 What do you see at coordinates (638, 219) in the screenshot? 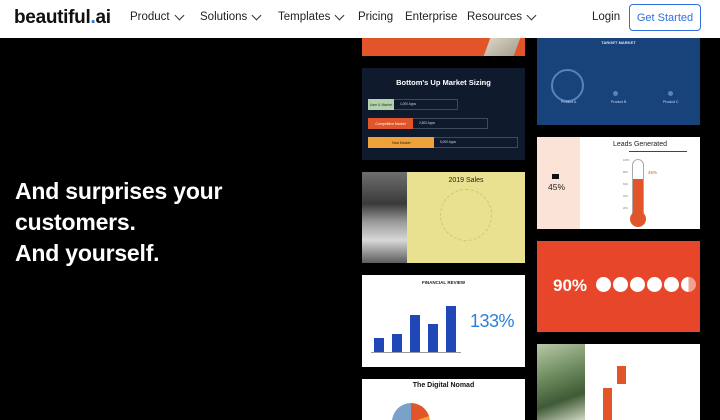
I see `thermometer-bulb` at bounding box center [638, 219].